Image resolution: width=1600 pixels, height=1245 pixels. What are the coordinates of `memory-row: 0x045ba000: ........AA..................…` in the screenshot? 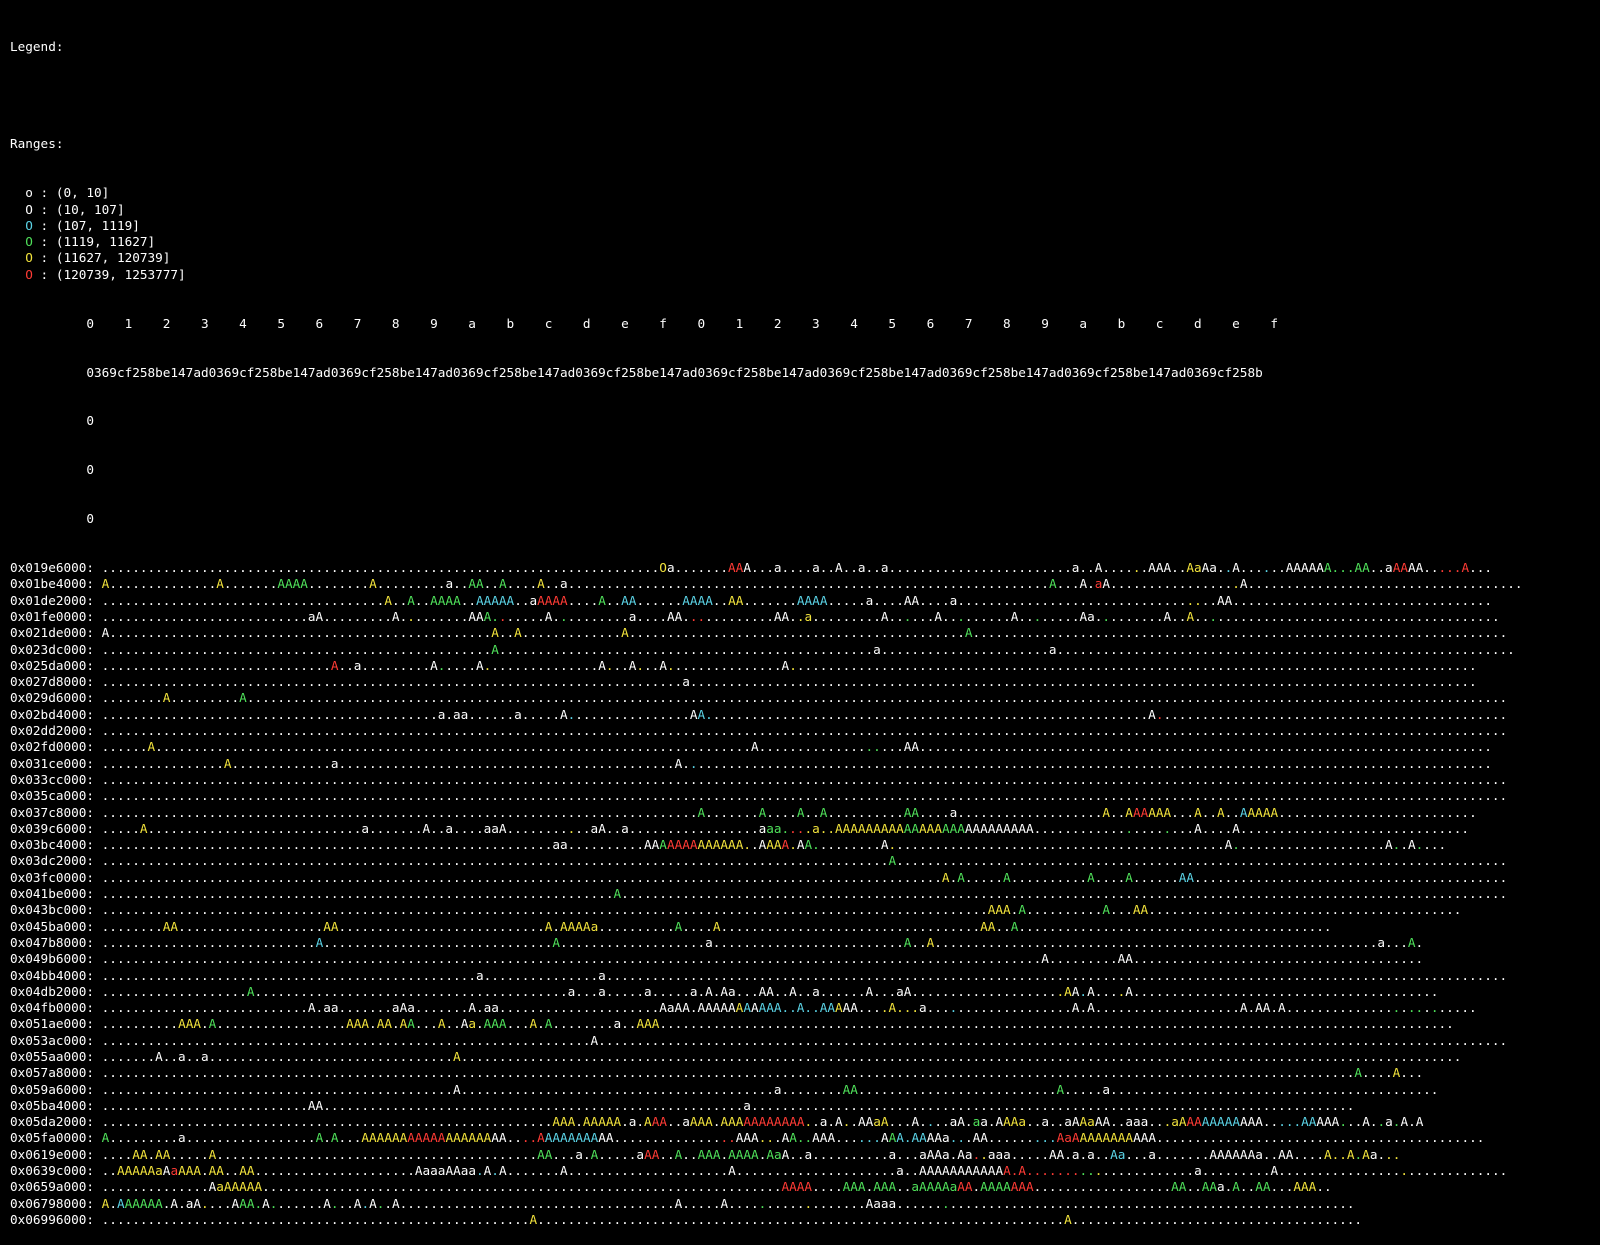 It's located at (802, 927).